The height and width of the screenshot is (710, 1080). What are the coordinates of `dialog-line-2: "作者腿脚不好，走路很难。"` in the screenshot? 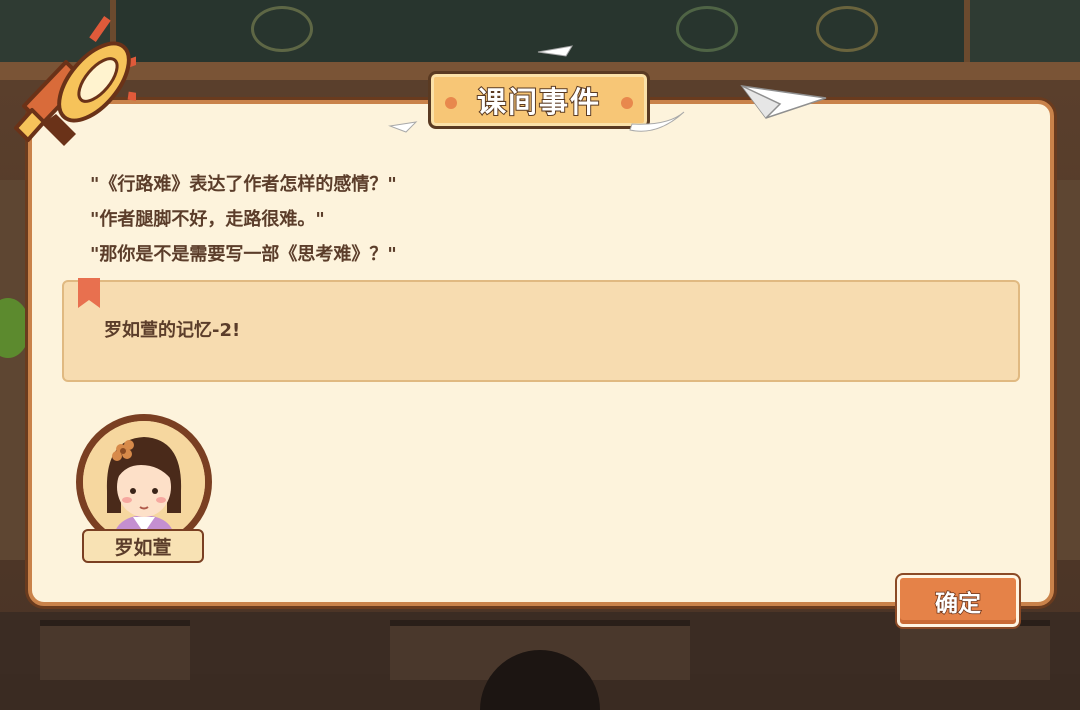 It's located at (207, 219).